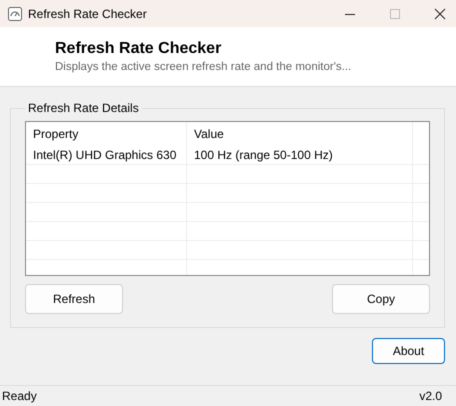 Image resolution: width=456 pixels, height=406 pixels. I want to click on header-title: Refresh Rate Checker, so click(138, 49).